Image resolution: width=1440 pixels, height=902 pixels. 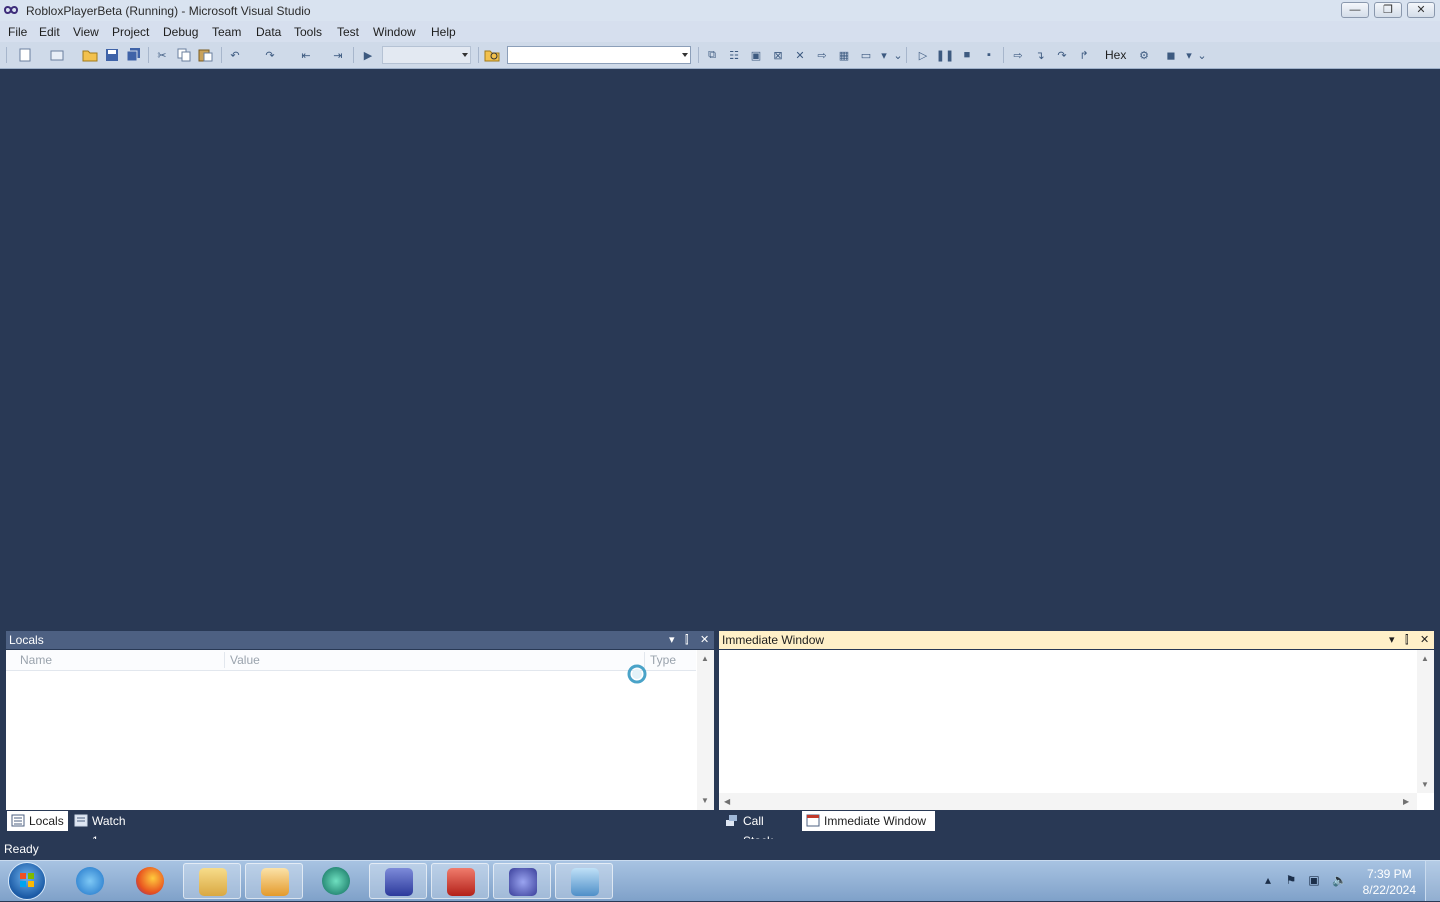 I want to click on taskbar-toolbox-app, so click(x=460, y=881).